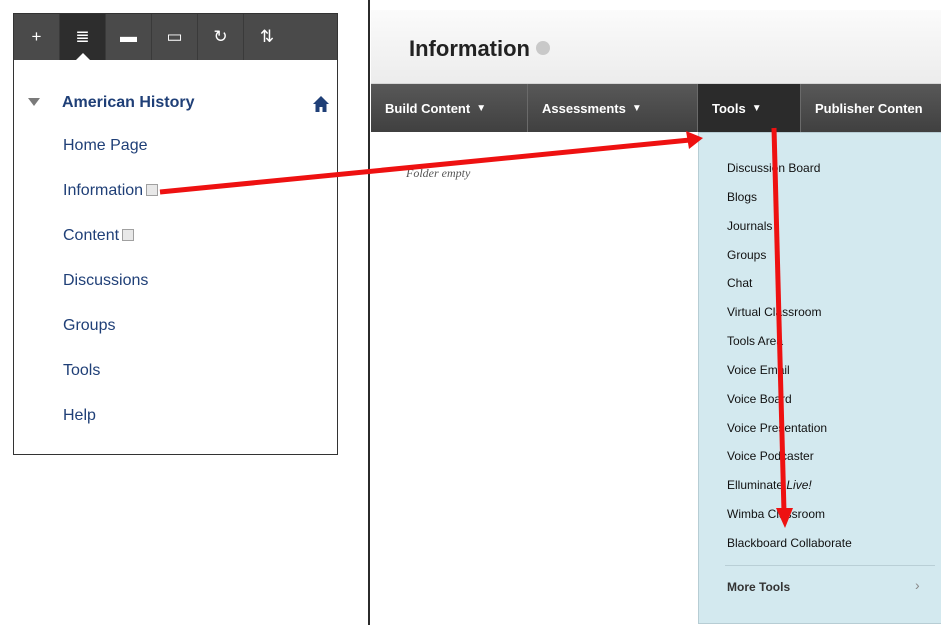 The image size is (941, 625). I want to click on course-title: American History, so click(128, 103).